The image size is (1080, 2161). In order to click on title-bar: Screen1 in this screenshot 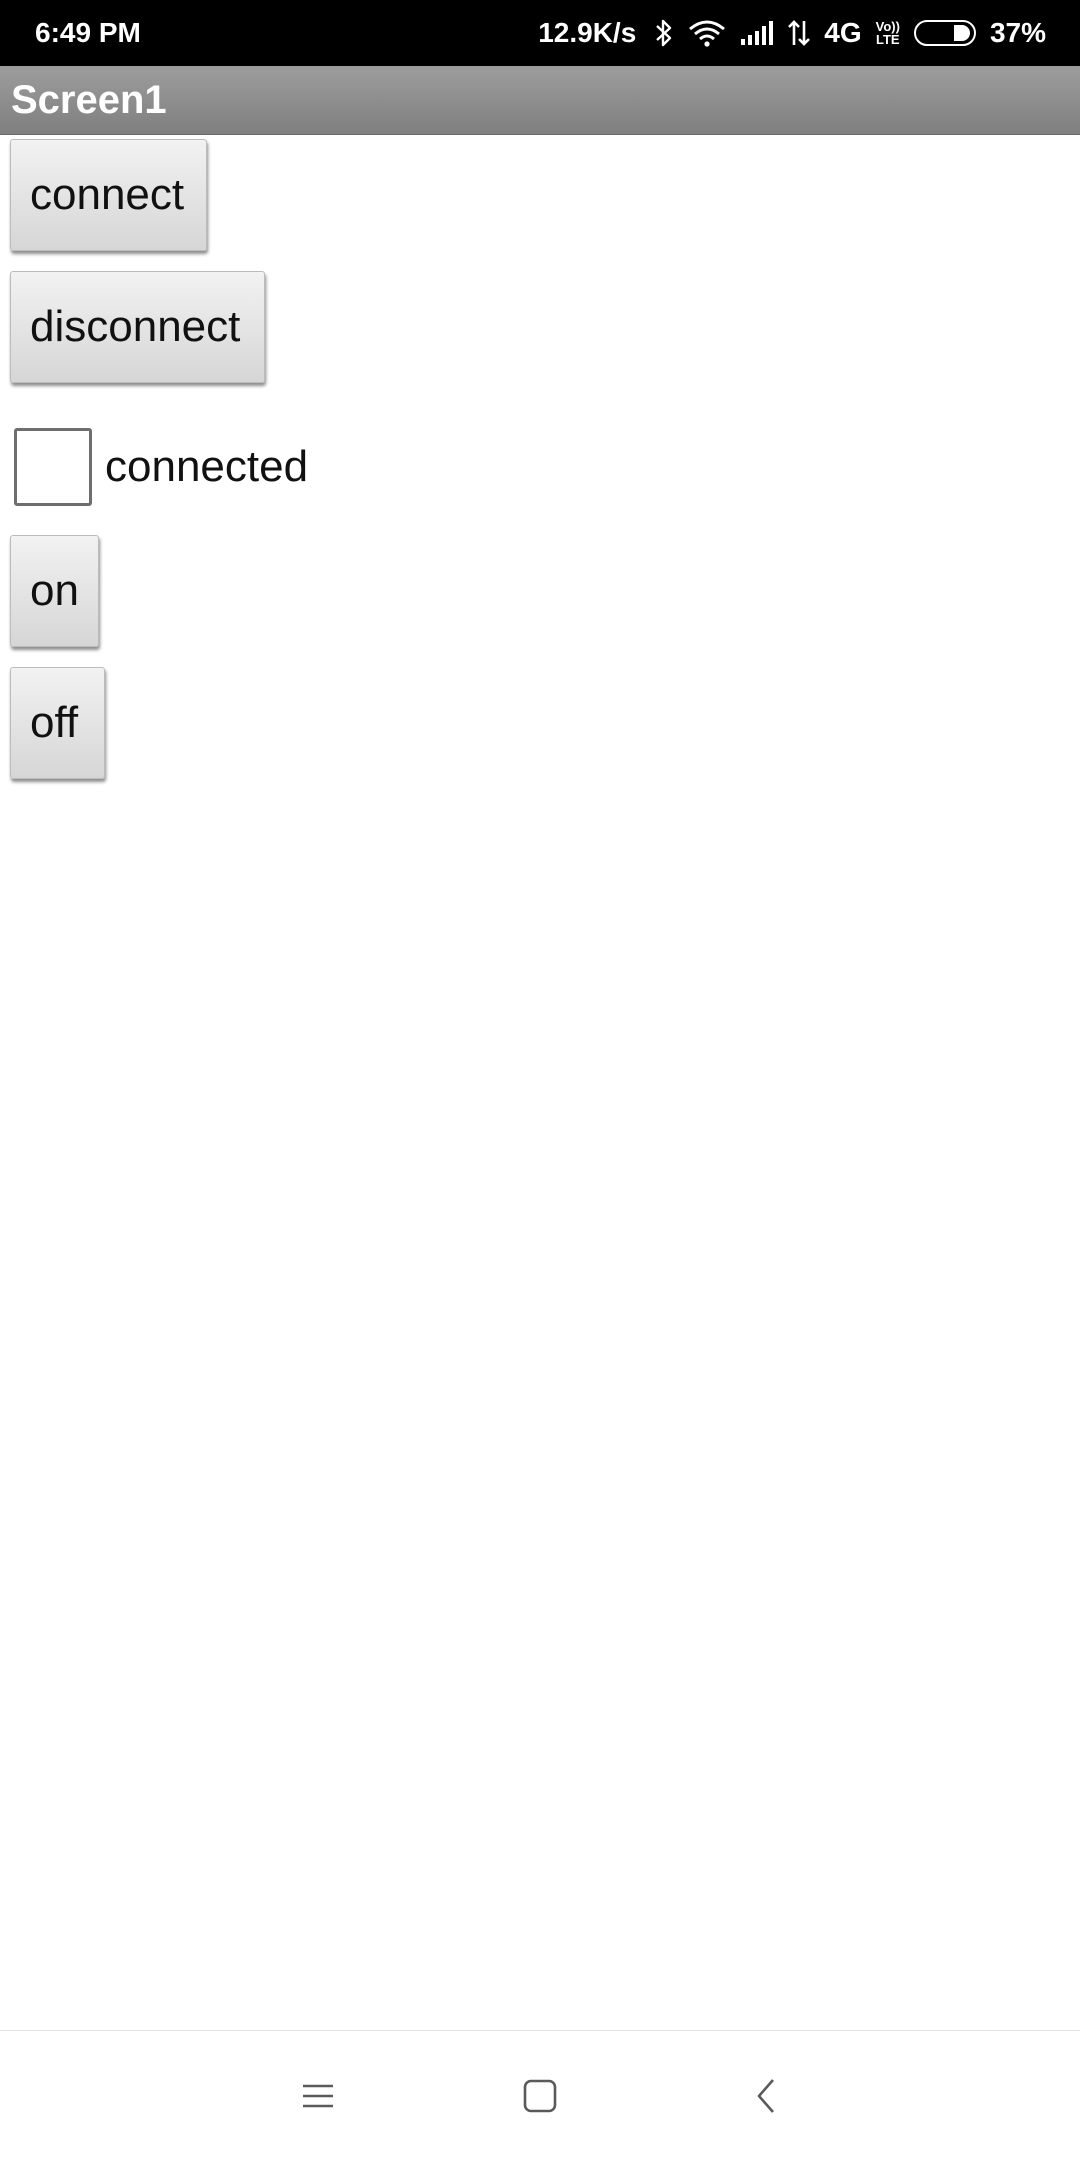, I will do `click(540, 100)`.